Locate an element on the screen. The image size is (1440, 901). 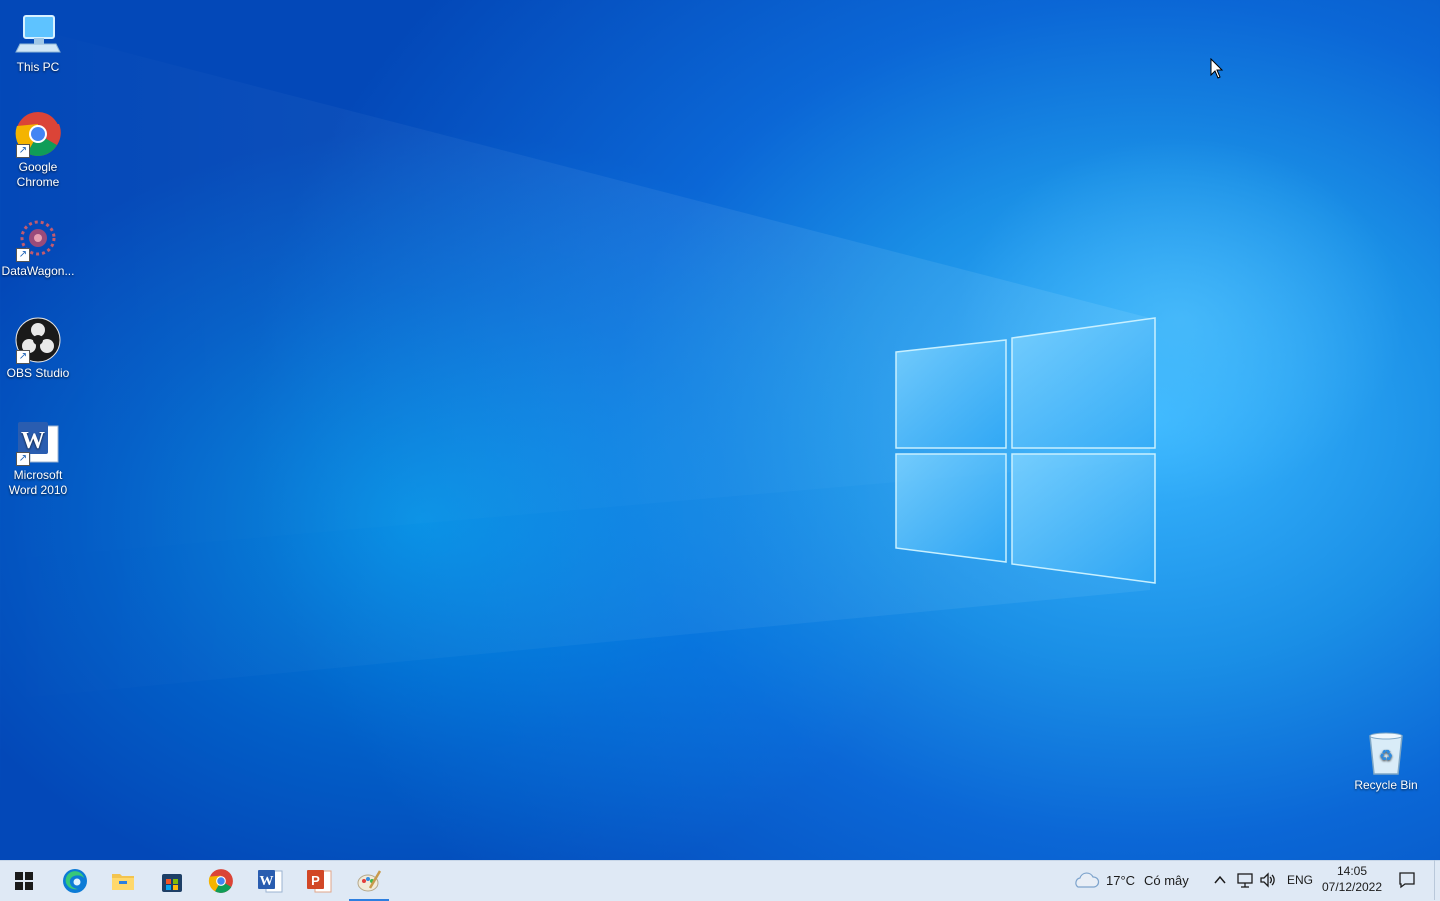
desktop-icon-obs-studio: ↗ OBS Studio is located at coordinates (38, 348).